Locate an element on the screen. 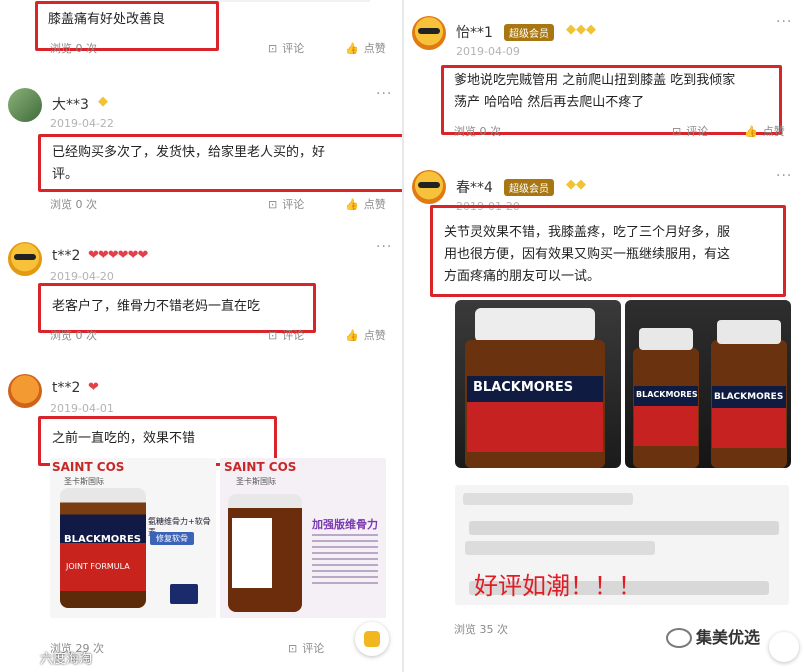 The image size is (804, 672). diamonds-icon: ◆◆ is located at coordinates (576, 184).